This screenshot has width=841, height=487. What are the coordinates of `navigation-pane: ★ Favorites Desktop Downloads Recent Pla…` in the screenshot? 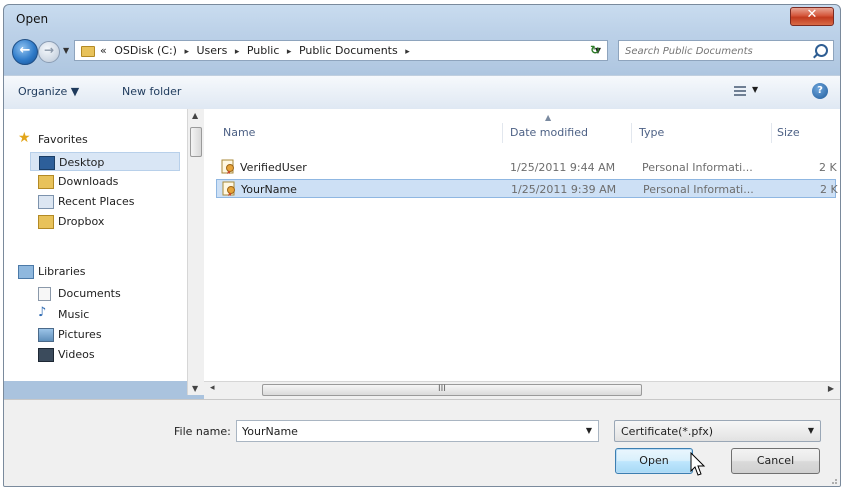 It's located at (95, 245).